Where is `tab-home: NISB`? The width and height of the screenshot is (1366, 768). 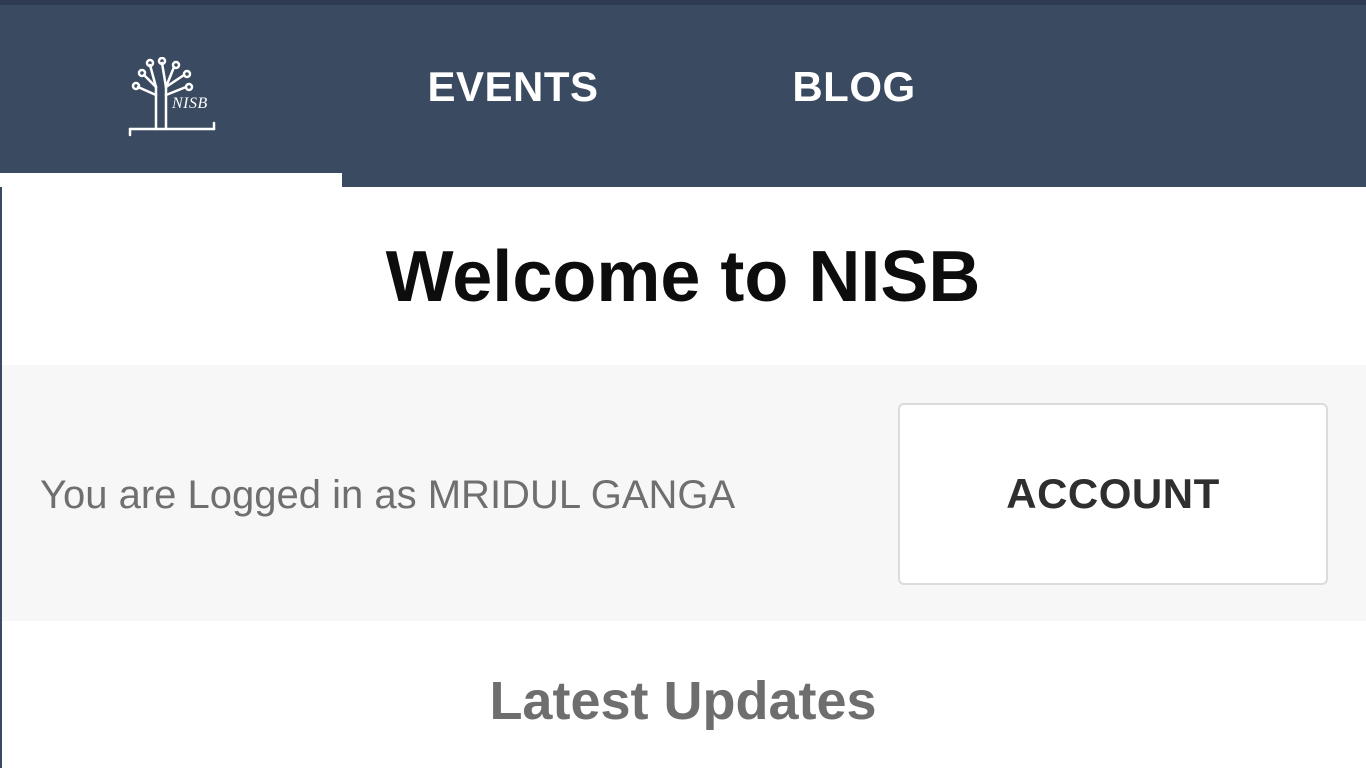 tab-home: NISB is located at coordinates (171, 96).